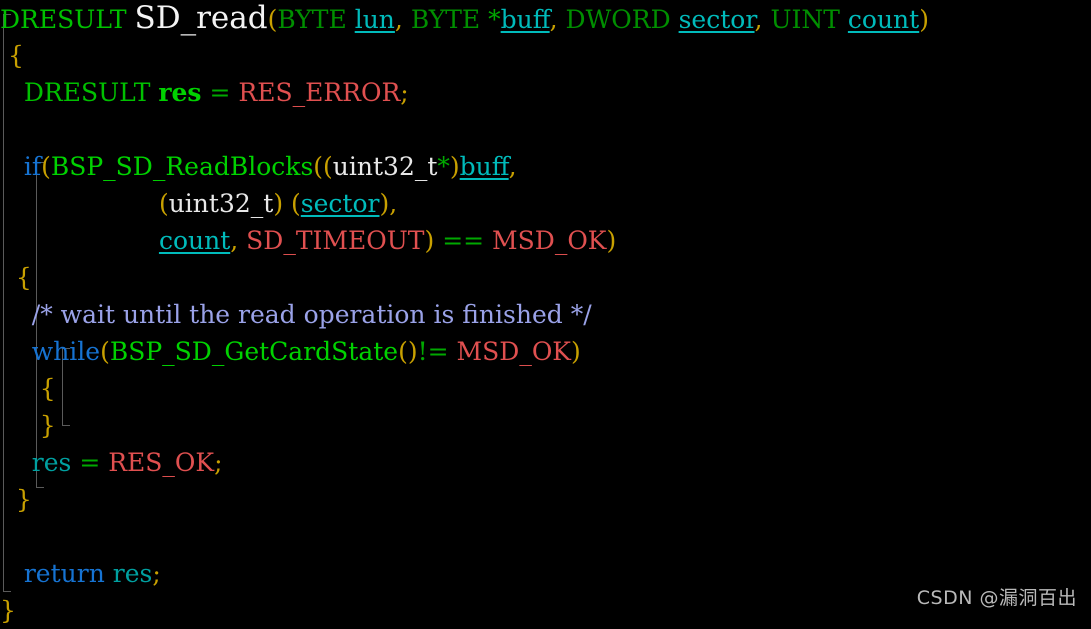  What do you see at coordinates (525, 19) in the screenshot?
I see `code-token: buff` at bounding box center [525, 19].